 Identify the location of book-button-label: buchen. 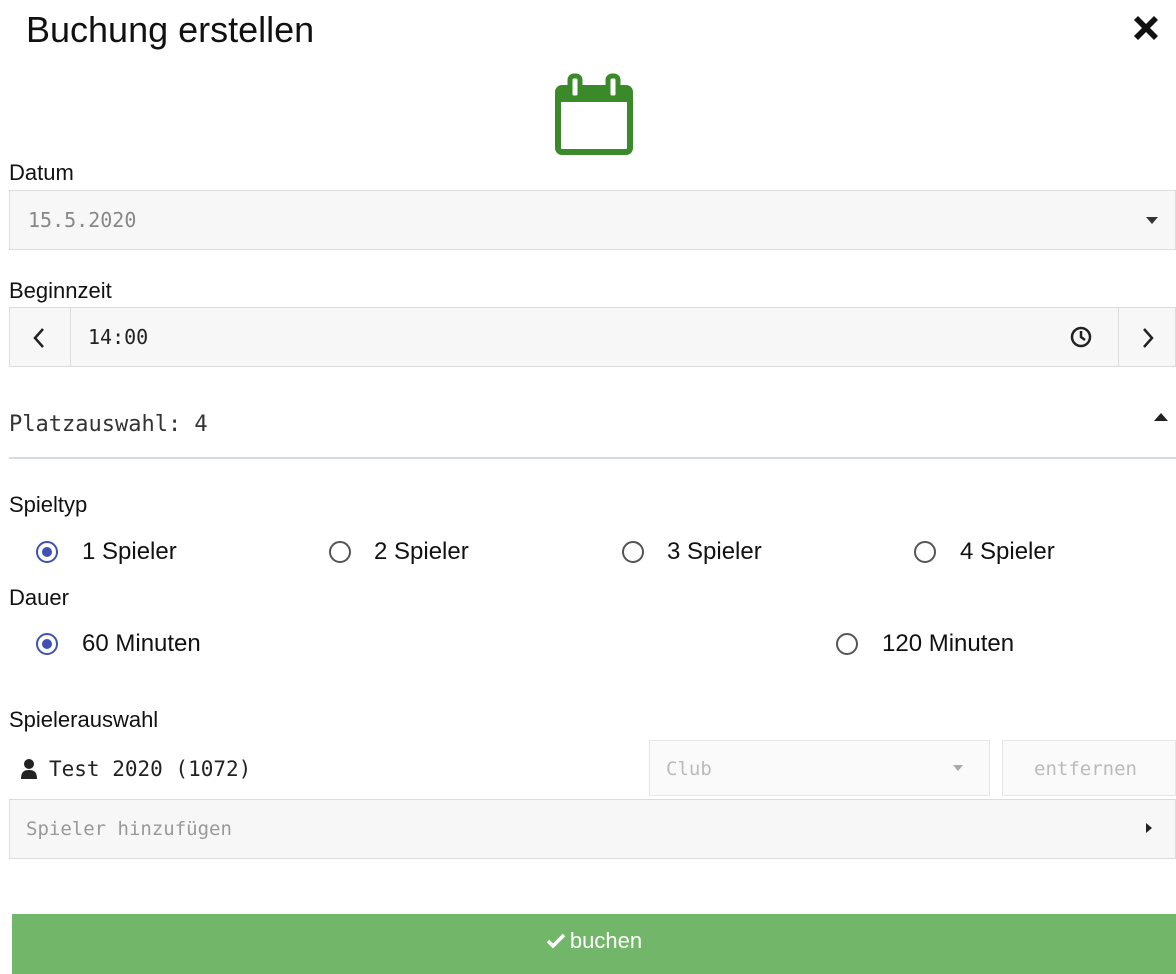
(606, 940).